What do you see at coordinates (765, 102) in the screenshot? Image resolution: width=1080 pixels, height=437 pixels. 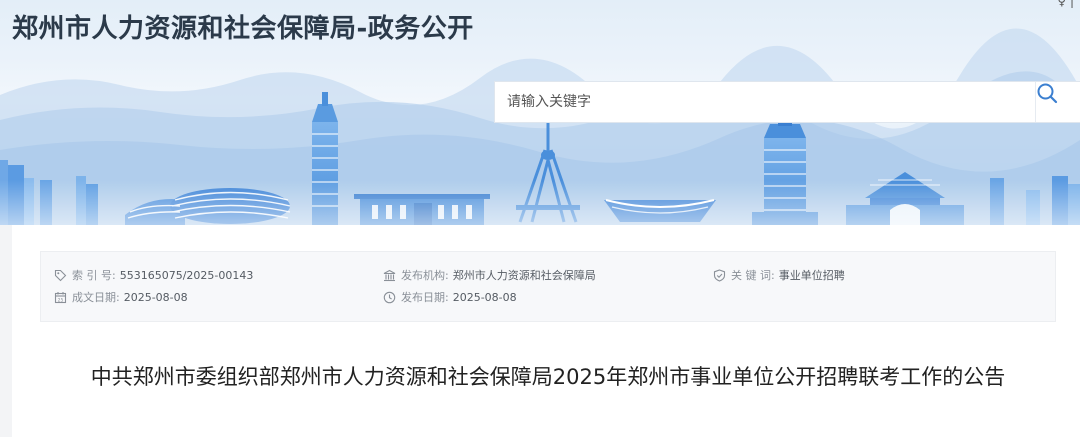 I see `search-input` at bounding box center [765, 102].